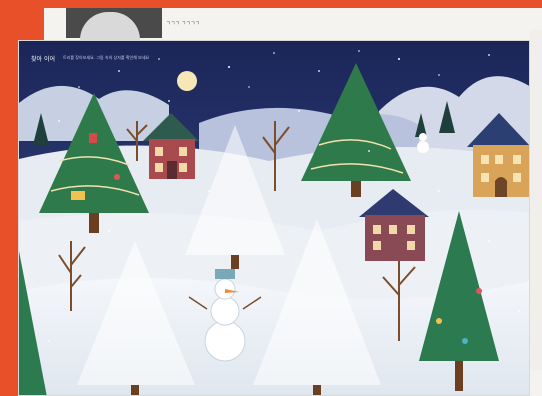  I want to click on card-title: 찾아 이어, so click(43, 59).